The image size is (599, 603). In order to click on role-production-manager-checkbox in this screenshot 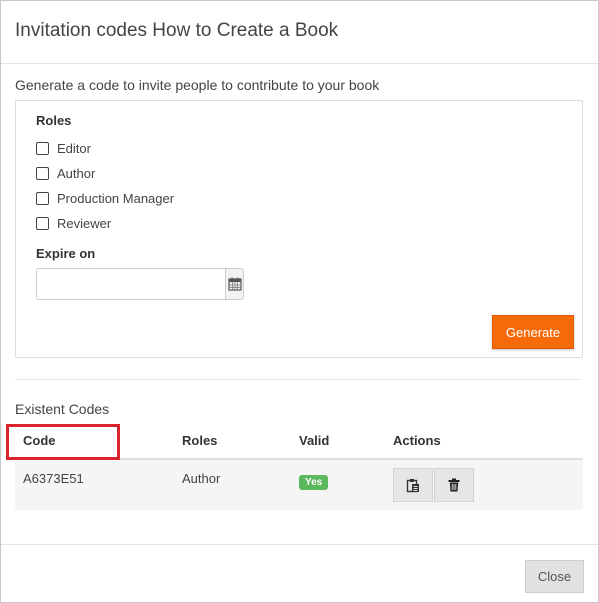, I will do `click(42, 198)`.